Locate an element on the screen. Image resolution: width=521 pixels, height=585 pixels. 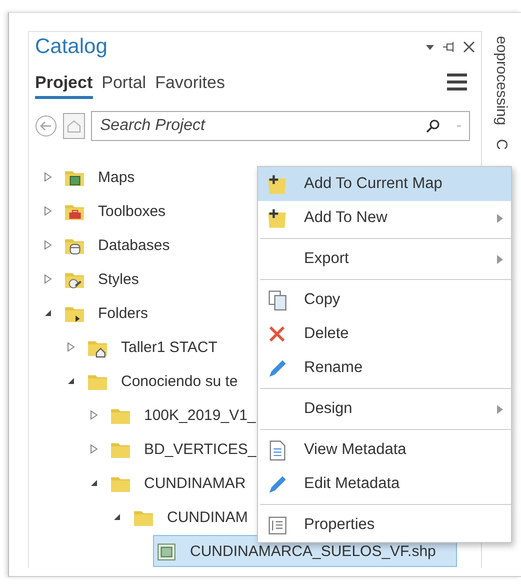
copy-icon is located at coordinates (277, 300).